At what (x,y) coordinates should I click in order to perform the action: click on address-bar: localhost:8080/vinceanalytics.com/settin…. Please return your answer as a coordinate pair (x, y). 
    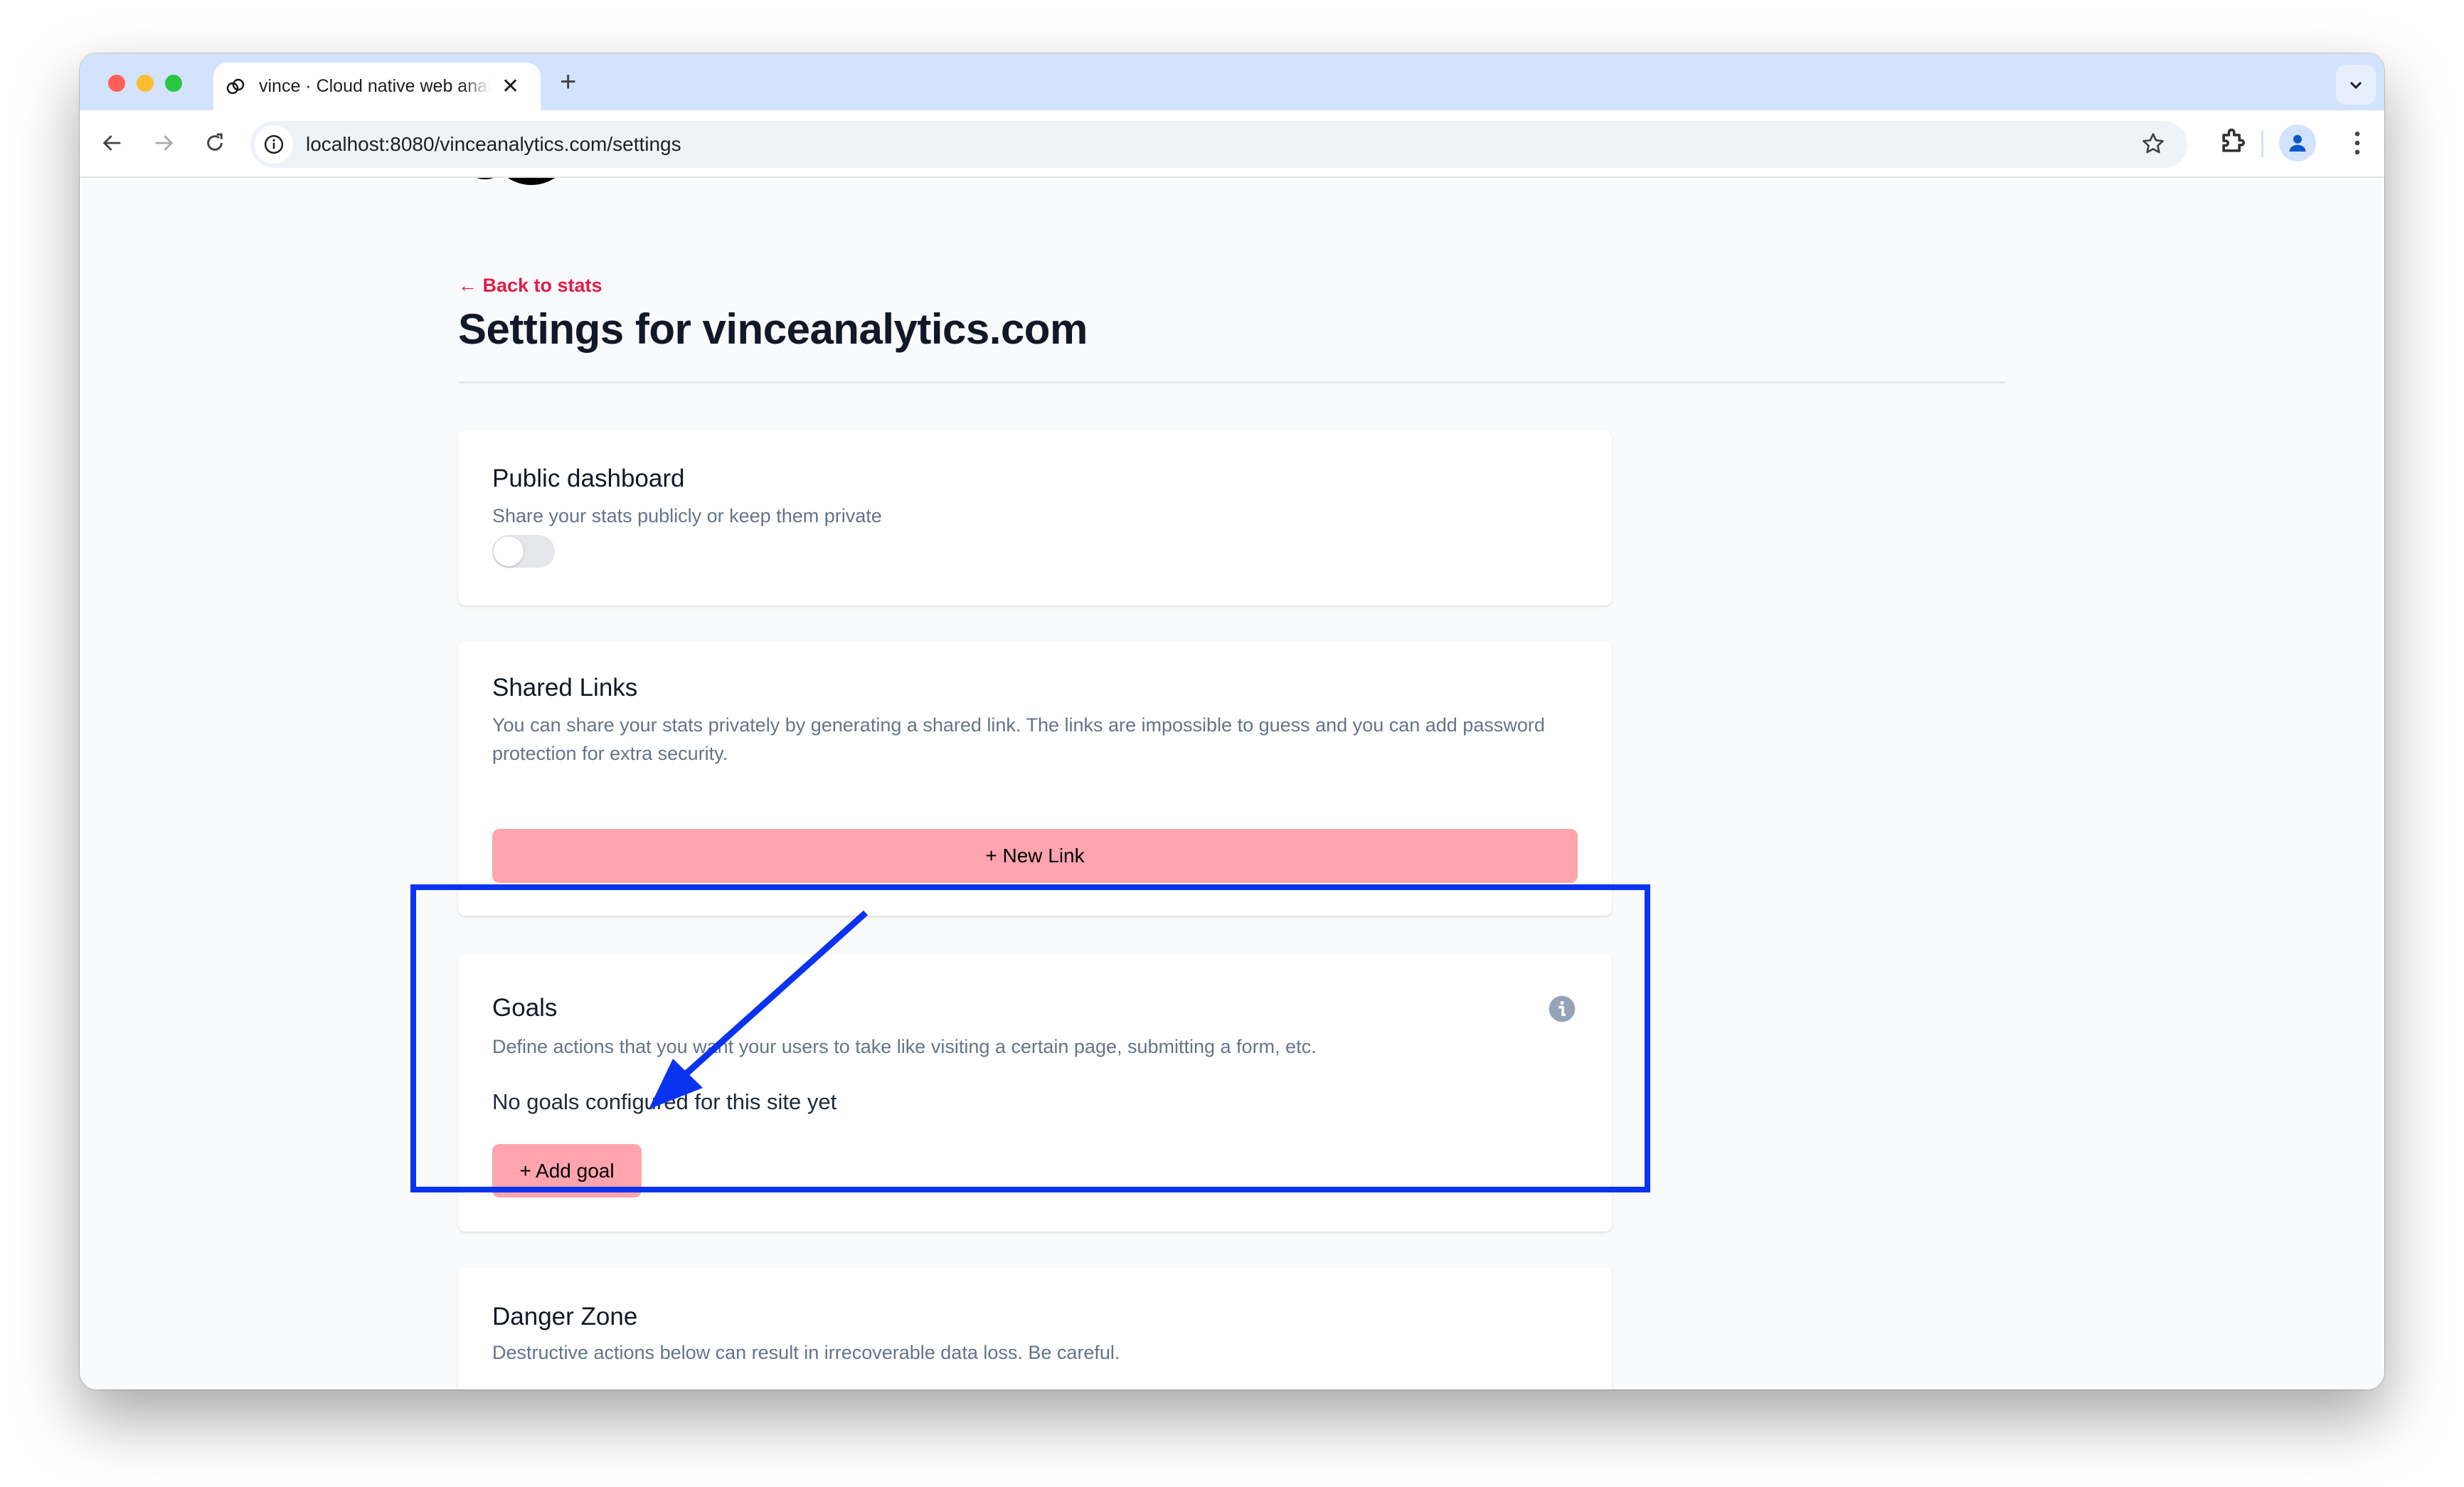
    Looking at the image, I should click on (1218, 144).